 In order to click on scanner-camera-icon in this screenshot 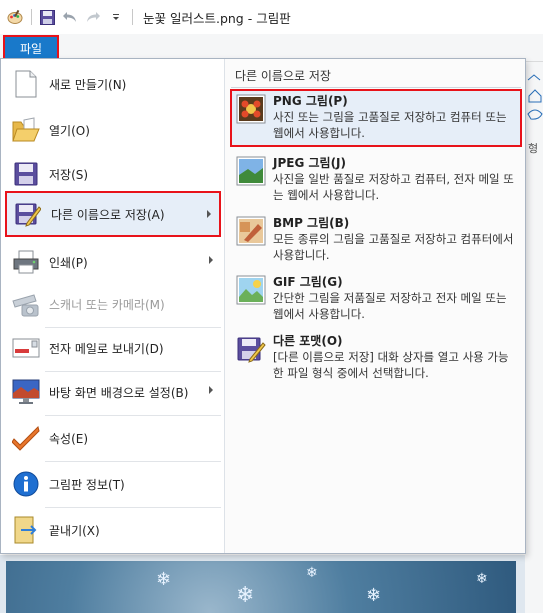, I will do `click(26, 304)`.